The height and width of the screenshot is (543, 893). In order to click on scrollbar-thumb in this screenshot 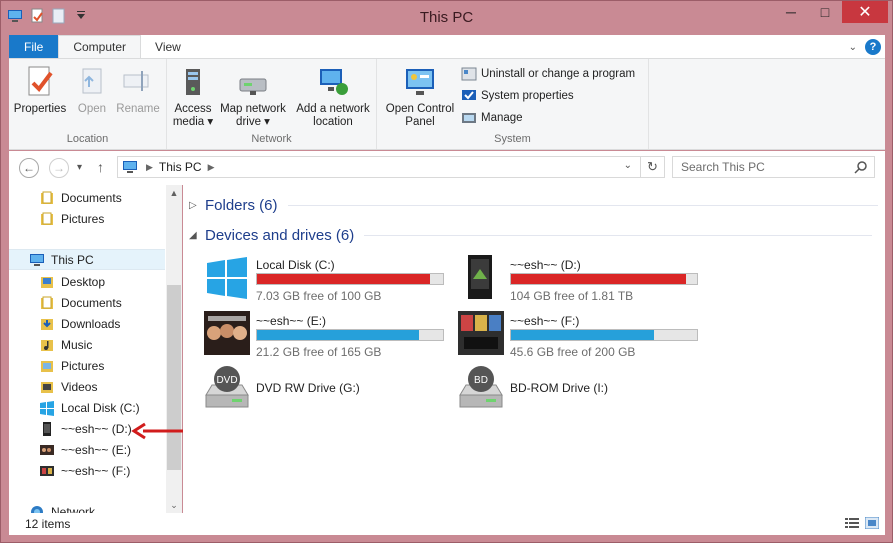, I will do `click(174, 377)`.